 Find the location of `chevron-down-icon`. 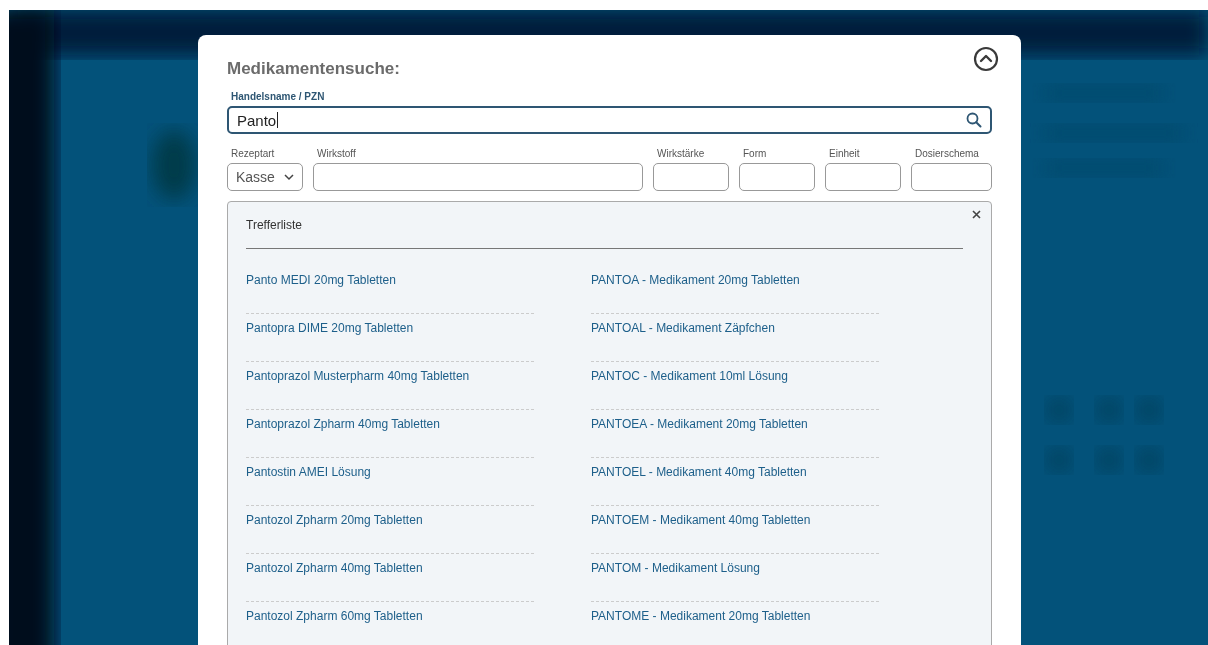

chevron-down-icon is located at coordinates (289, 177).